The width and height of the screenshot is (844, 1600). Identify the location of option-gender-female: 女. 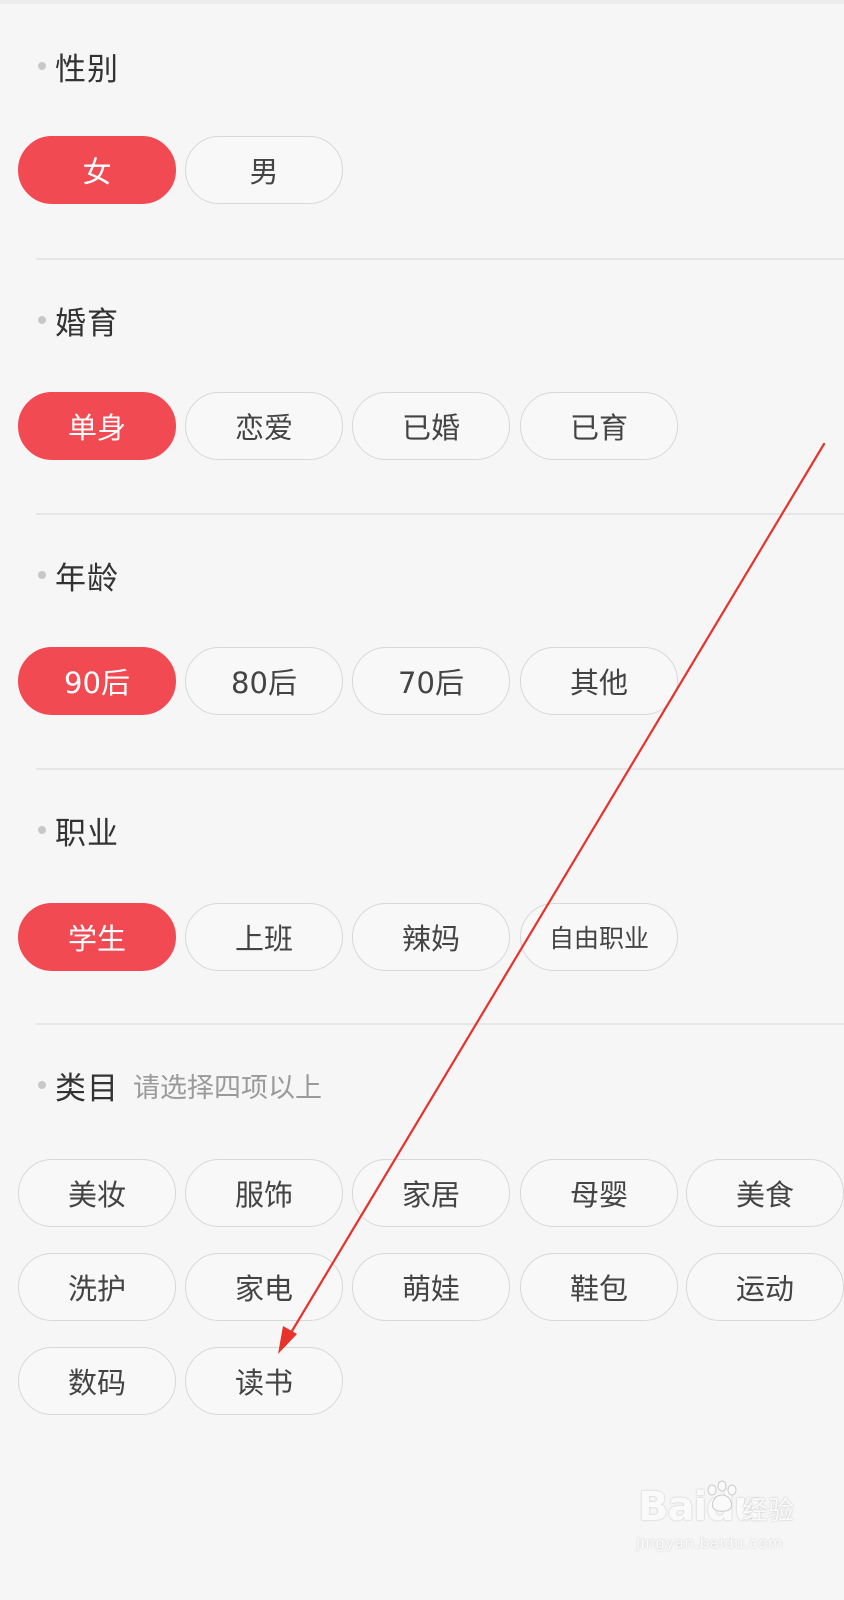
(97, 170).